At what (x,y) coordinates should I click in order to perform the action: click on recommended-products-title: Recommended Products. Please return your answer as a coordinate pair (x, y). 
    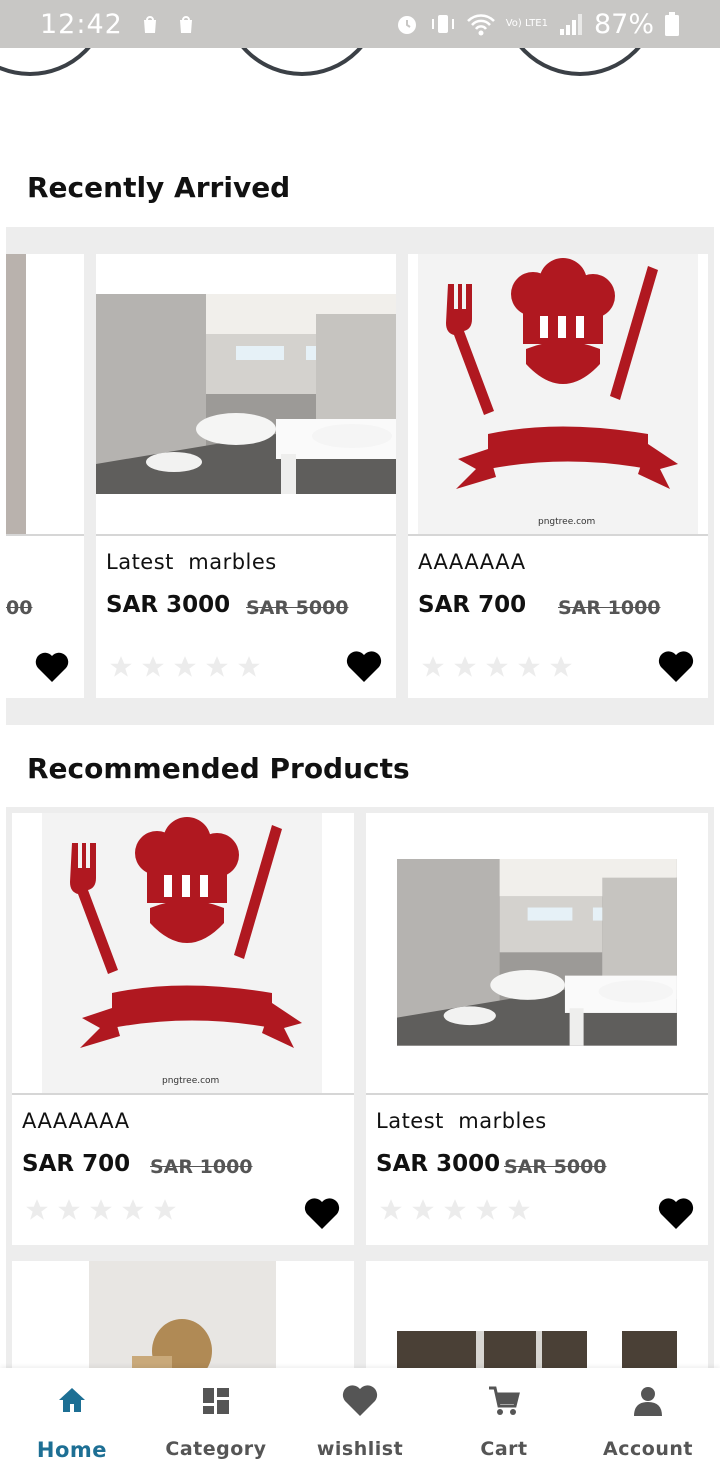
    Looking at the image, I should click on (218, 768).